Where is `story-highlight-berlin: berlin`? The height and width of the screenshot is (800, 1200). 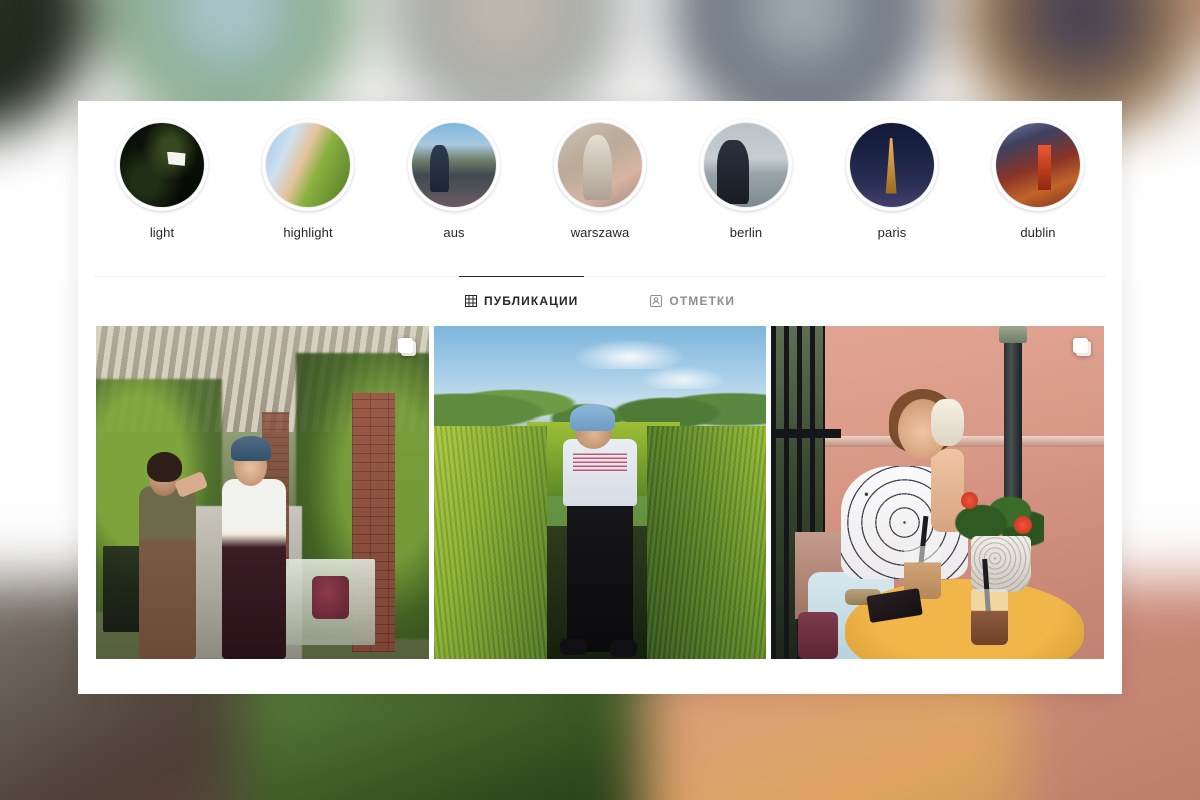 story-highlight-berlin: berlin is located at coordinates (746, 179).